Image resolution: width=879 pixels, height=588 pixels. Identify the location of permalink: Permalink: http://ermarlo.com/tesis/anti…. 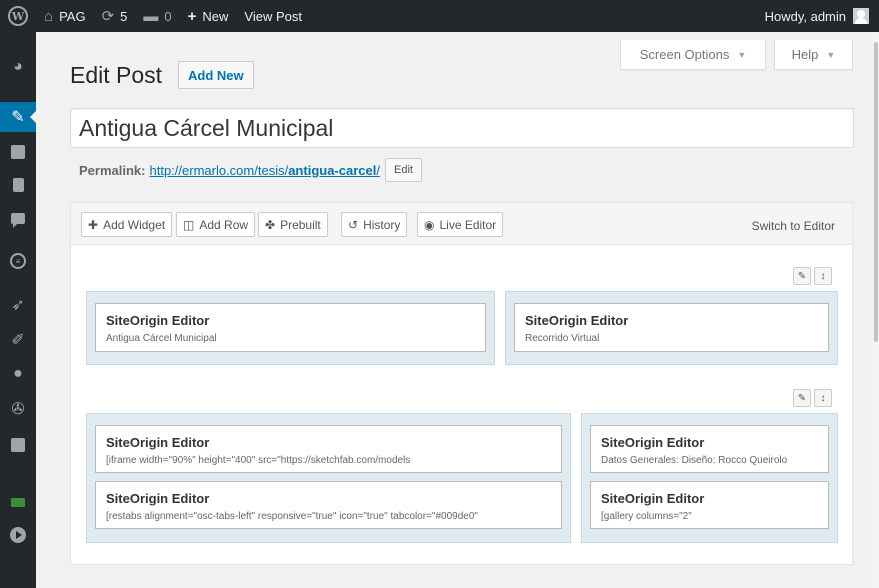
(250, 170).